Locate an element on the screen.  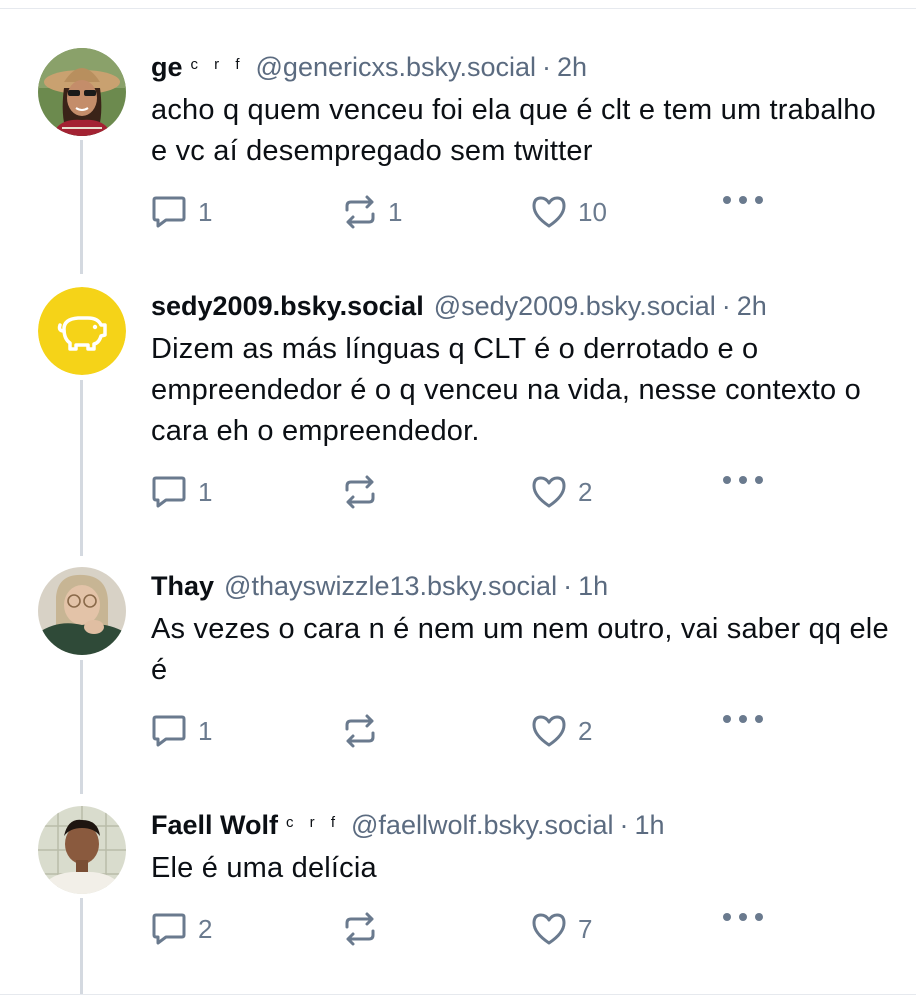
display-name: Thay is located at coordinates (182, 586).